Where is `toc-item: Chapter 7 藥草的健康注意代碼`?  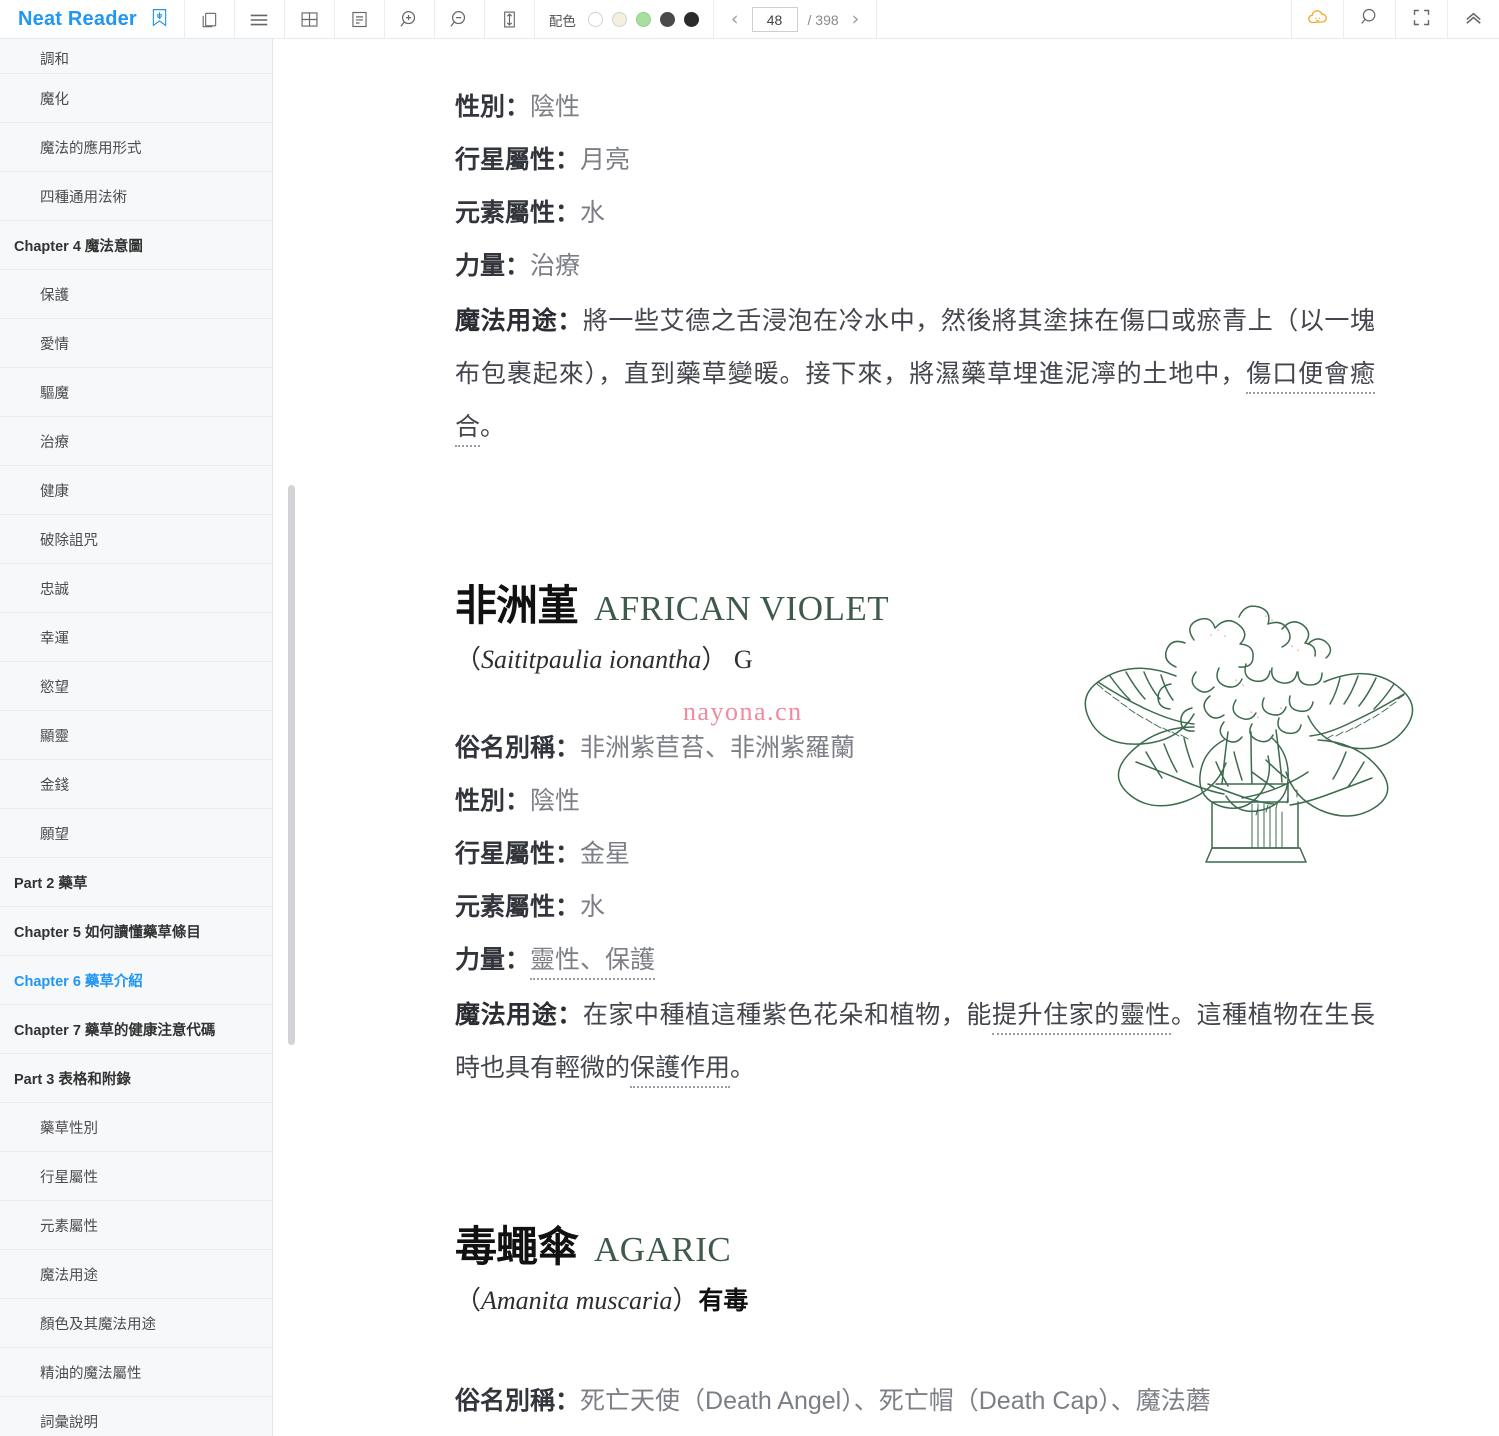 toc-item: Chapter 7 藥草的健康注意代碼 is located at coordinates (136, 1029).